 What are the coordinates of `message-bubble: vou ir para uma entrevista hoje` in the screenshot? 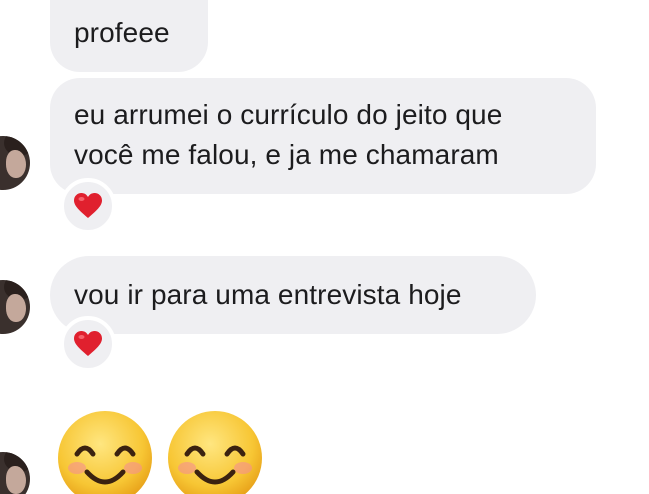 It's located at (293, 295).